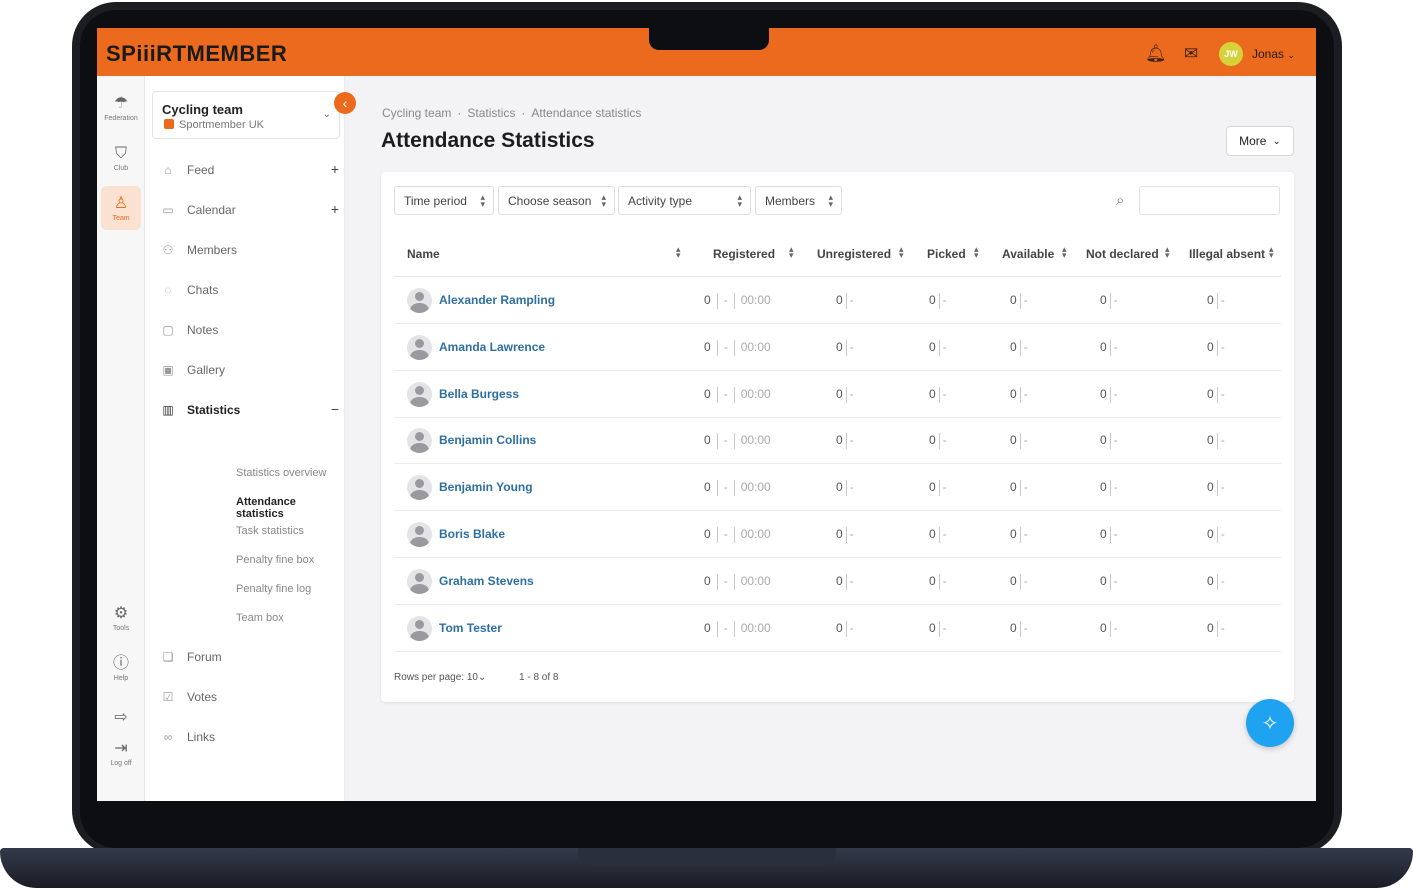 The width and height of the screenshot is (1413, 892). Describe the element at coordinates (121, 753) in the screenshot. I see `rail-item-logoff: ⇥ Log off` at that location.